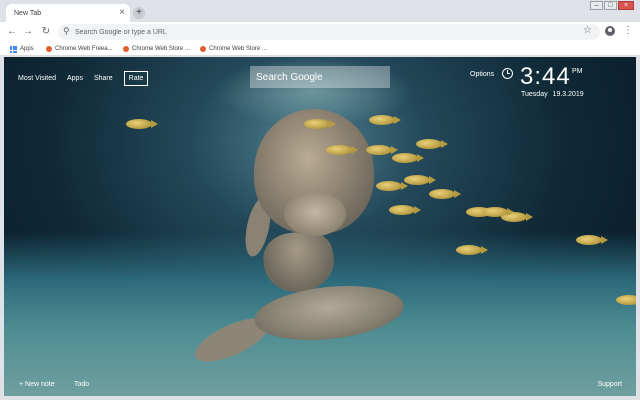  What do you see at coordinates (507, 73) in the screenshot?
I see `clock-icon` at bounding box center [507, 73].